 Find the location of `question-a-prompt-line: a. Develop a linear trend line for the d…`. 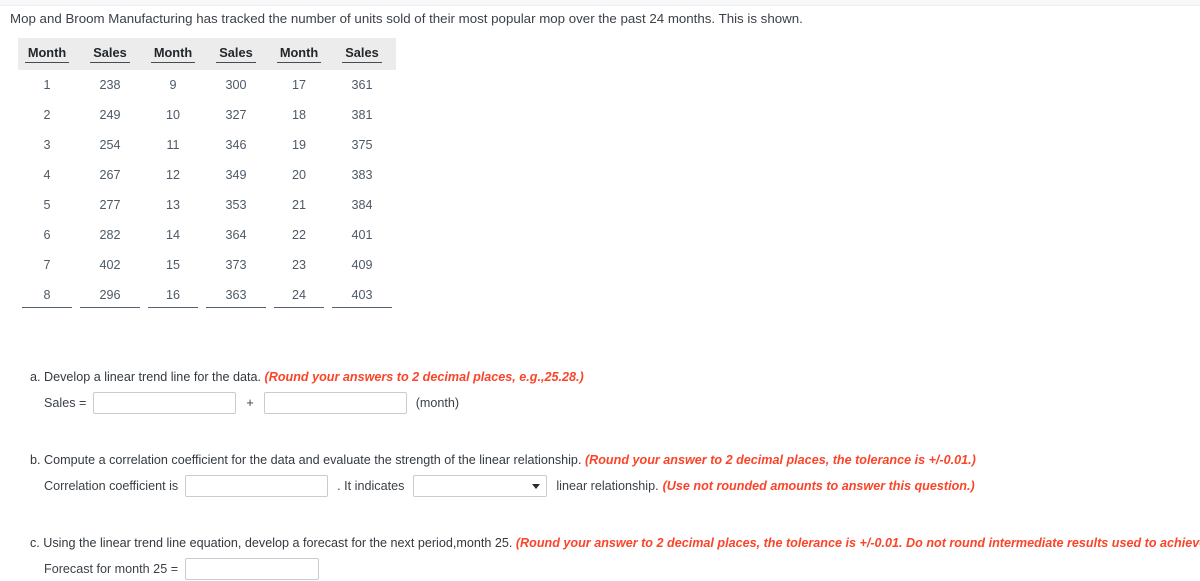

question-a-prompt-line: a. Develop a linear trend line for the d… is located at coordinates (307, 377).